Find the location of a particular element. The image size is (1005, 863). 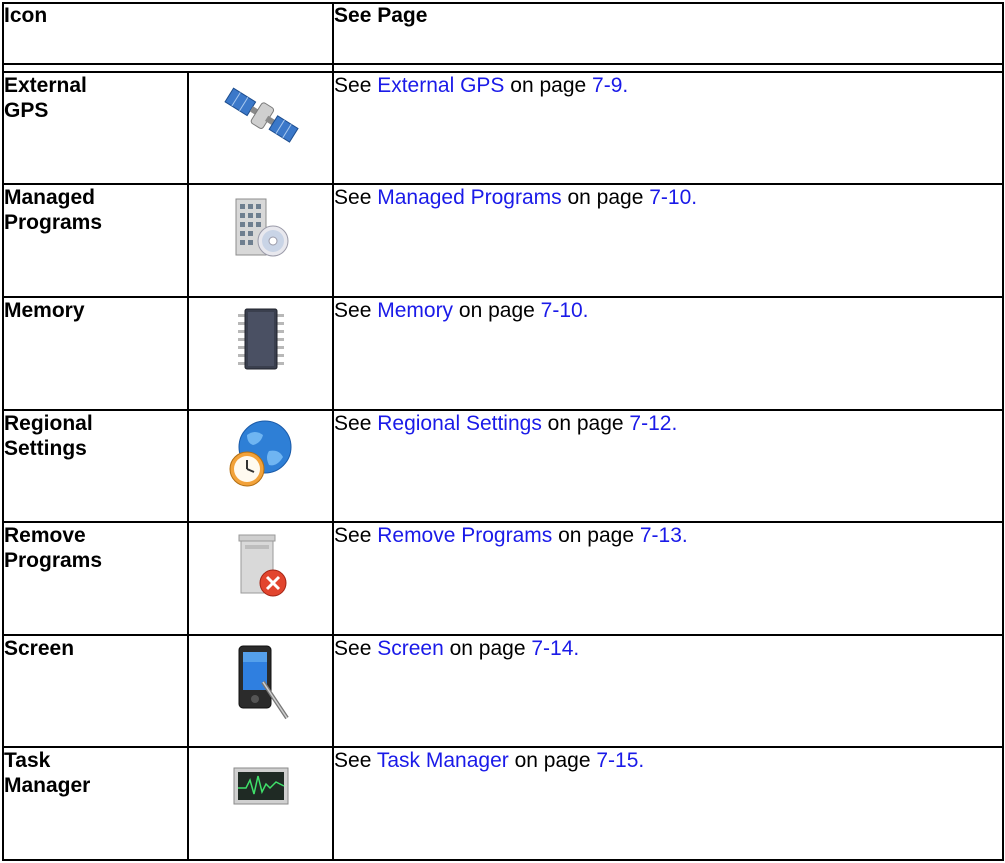

table-row: Memory See Memory on page 7-10. is located at coordinates (503, 353).